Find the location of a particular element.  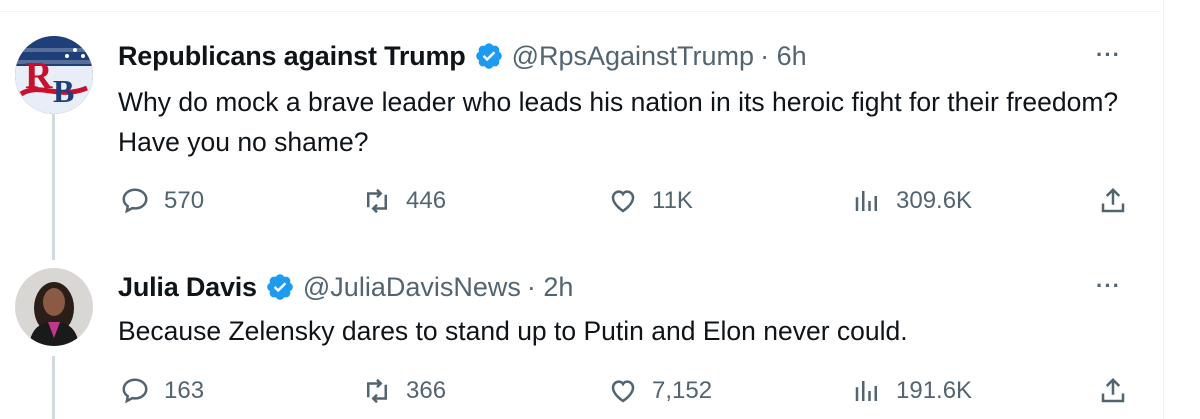

views-button: 191.6K is located at coordinates (912, 391).